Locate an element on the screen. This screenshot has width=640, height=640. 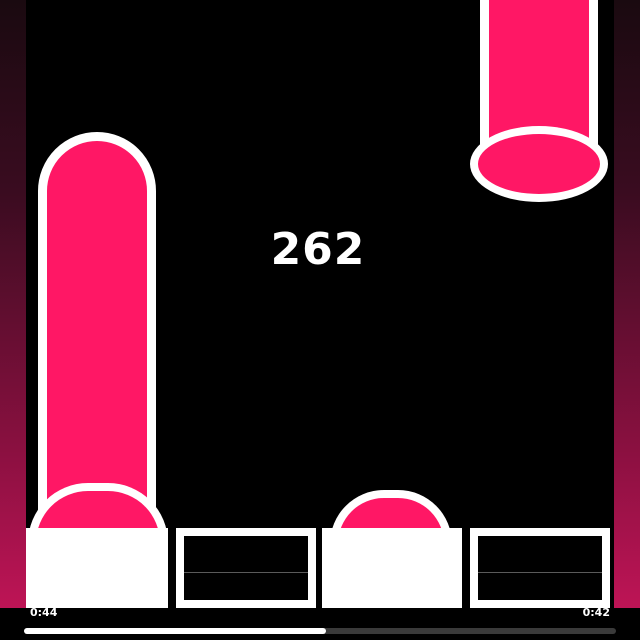
top-right-tube-end is located at coordinates (539, 164).